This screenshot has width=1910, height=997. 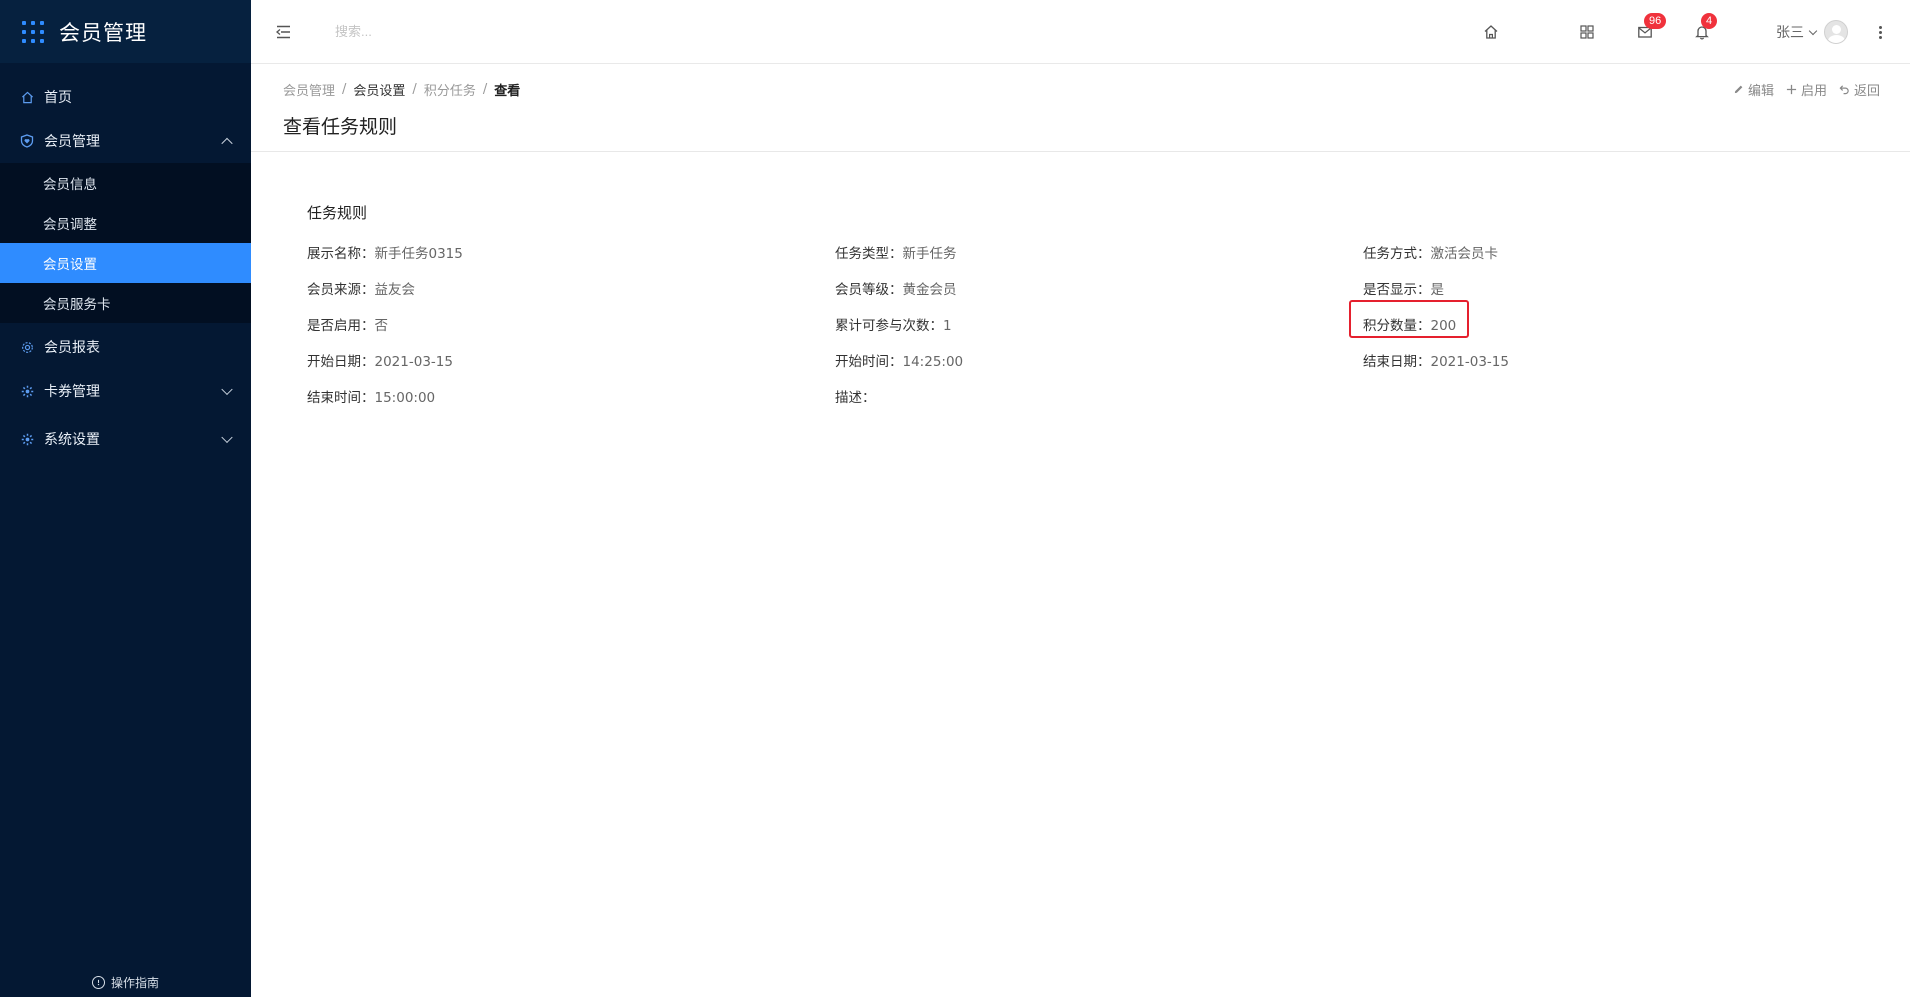 What do you see at coordinates (72, 392) in the screenshot?
I see `sidebar-item-label: 卡券管理` at bounding box center [72, 392].